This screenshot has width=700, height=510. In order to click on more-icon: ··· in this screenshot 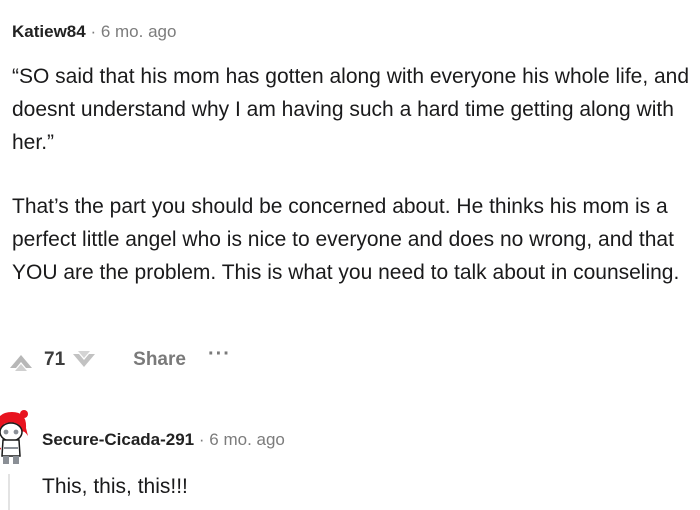, I will do `click(219, 353)`.